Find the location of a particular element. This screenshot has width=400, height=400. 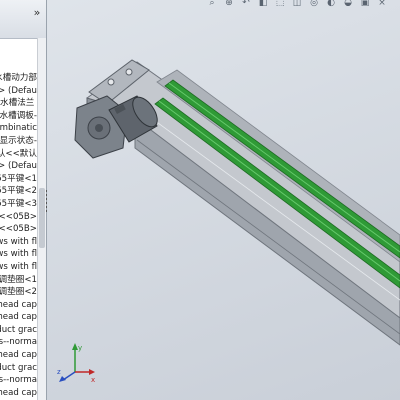

z-axis-line is located at coordinates (69, 376).